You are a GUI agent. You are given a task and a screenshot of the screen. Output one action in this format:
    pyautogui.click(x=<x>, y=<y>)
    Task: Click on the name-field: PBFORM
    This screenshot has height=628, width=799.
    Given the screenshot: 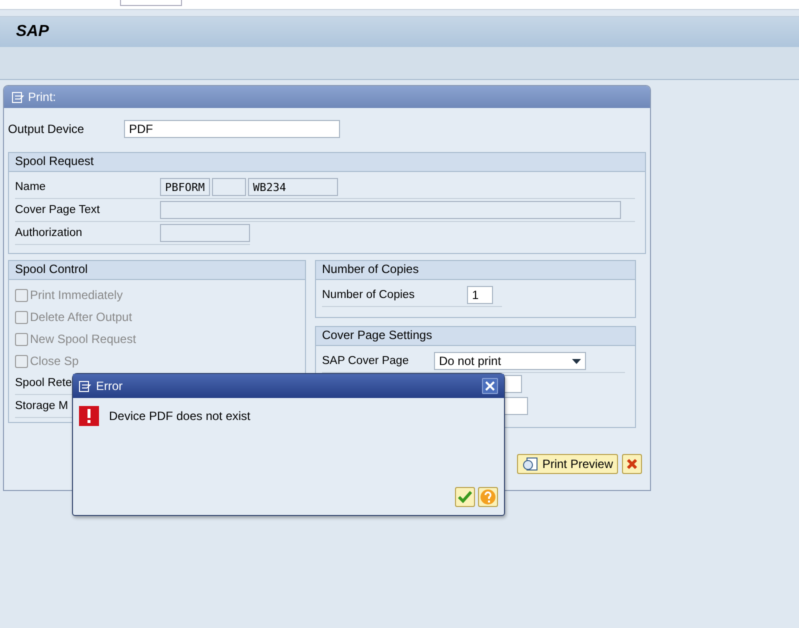 What is the action you would take?
    pyautogui.click(x=185, y=187)
    